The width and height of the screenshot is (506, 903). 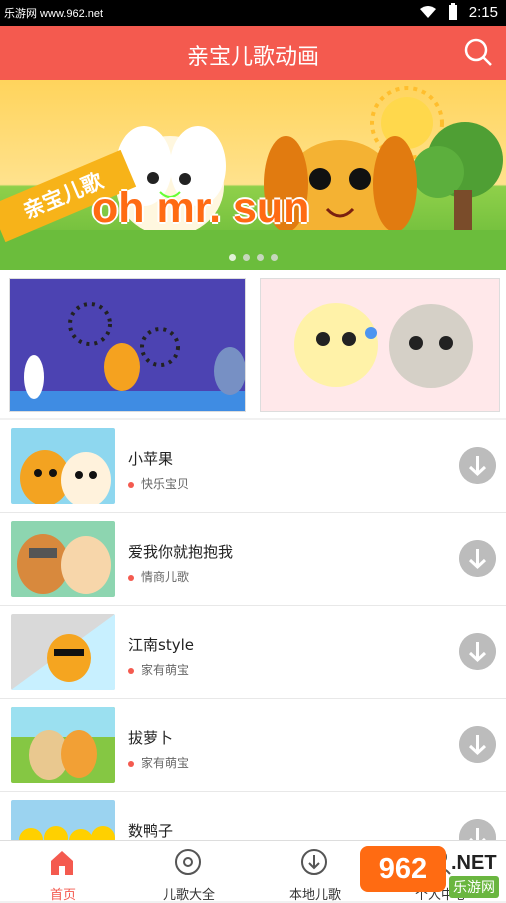 What do you see at coordinates (483, 12) in the screenshot?
I see `clock: 2:15` at bounding box center [483, 12].